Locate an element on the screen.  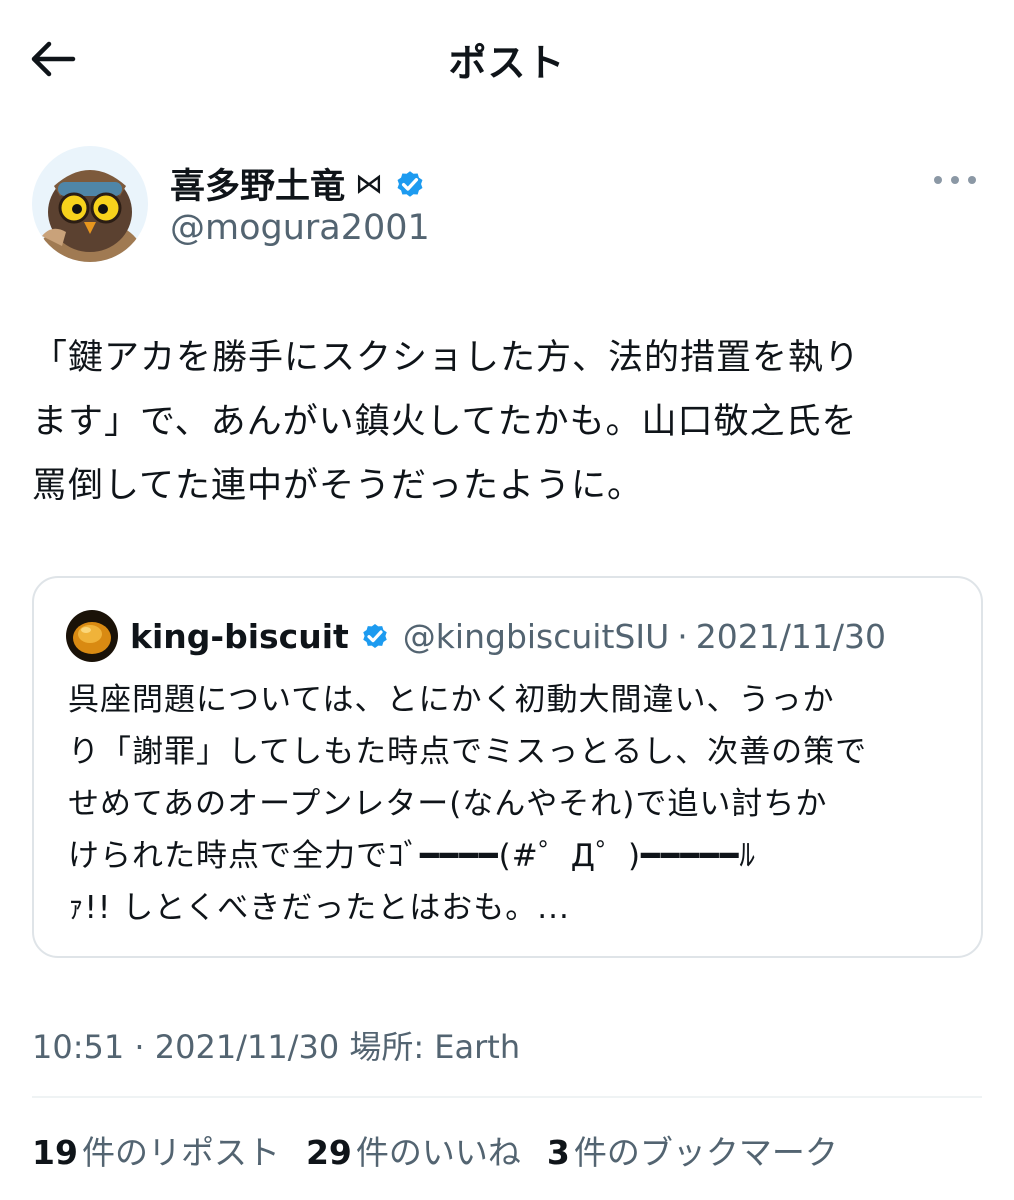
likes-count: 29 is located at coordinates (328, 1152).